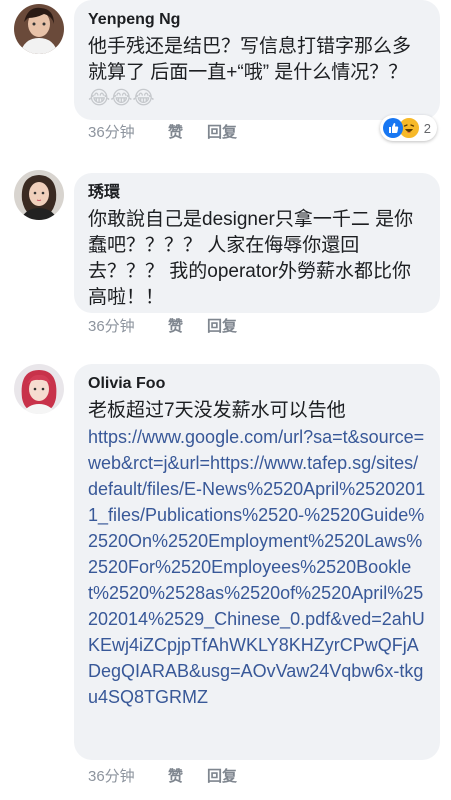  I want to click on reaction-summary: 2, so click(408, 128).